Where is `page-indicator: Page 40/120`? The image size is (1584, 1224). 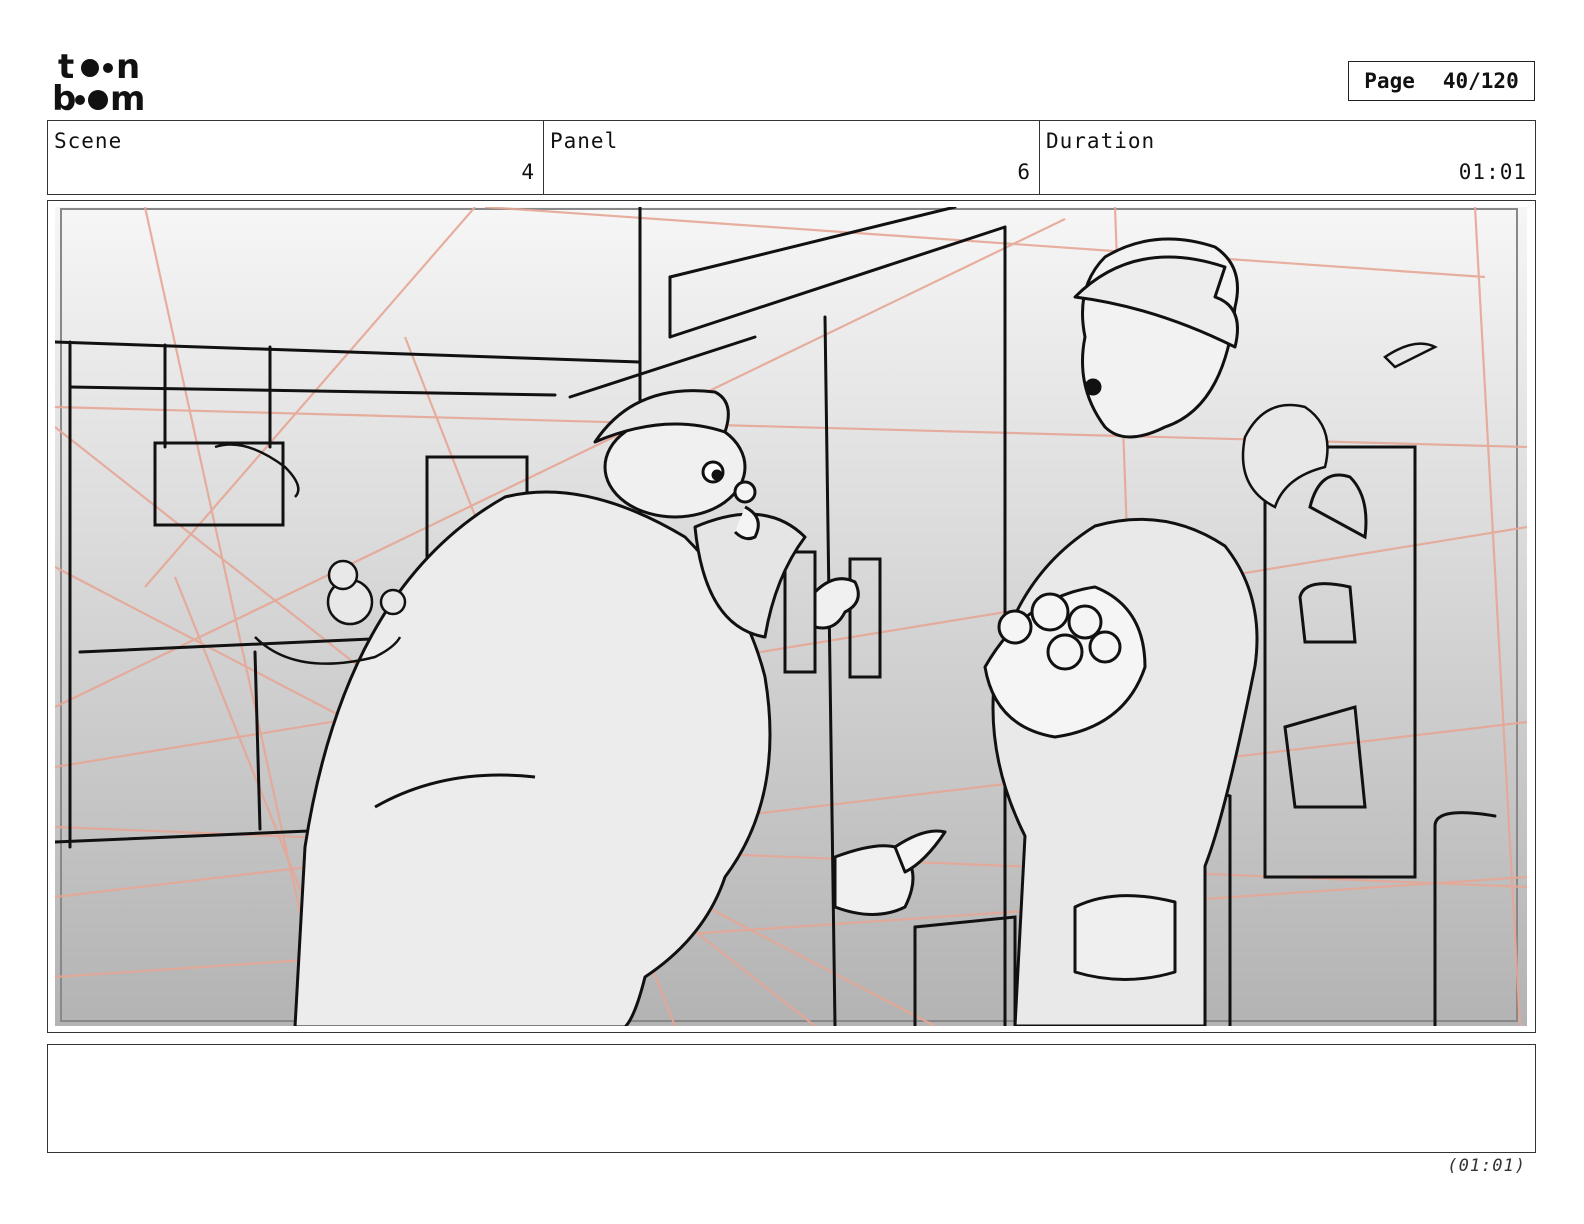
page-indicator: Page 40/120 is located at coordinates (1441, 81).